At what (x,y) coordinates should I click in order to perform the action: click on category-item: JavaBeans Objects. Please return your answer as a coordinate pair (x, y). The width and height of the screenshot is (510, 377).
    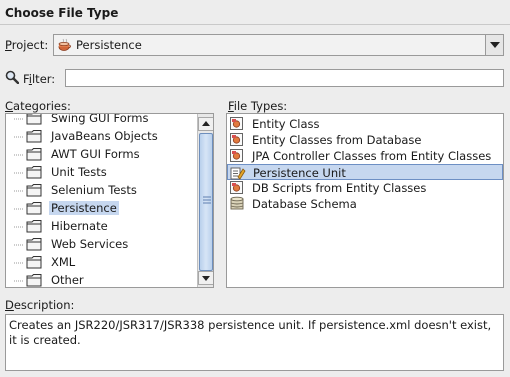
    Looking at the image, I should click on (101, 137).